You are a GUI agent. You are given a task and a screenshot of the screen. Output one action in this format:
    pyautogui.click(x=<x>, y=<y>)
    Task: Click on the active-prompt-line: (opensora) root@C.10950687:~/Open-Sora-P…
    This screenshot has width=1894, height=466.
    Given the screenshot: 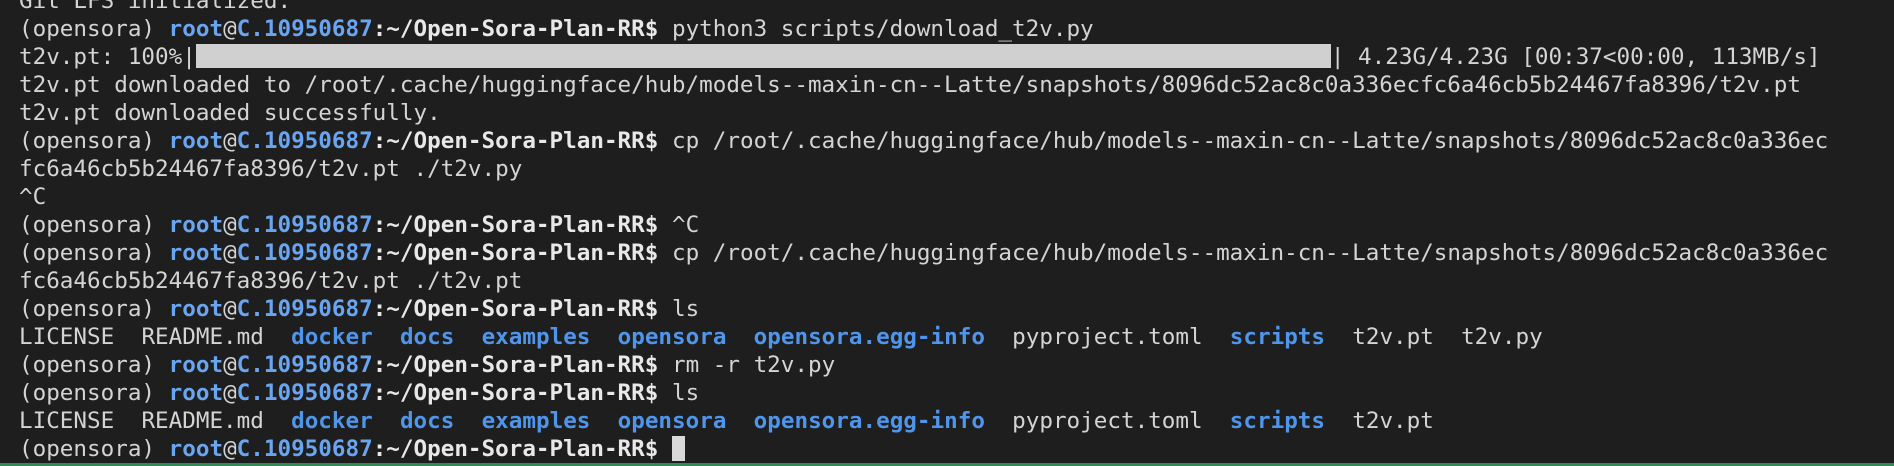 What is the action you would take?
    pyautogui.click(x=954, y=449)
    